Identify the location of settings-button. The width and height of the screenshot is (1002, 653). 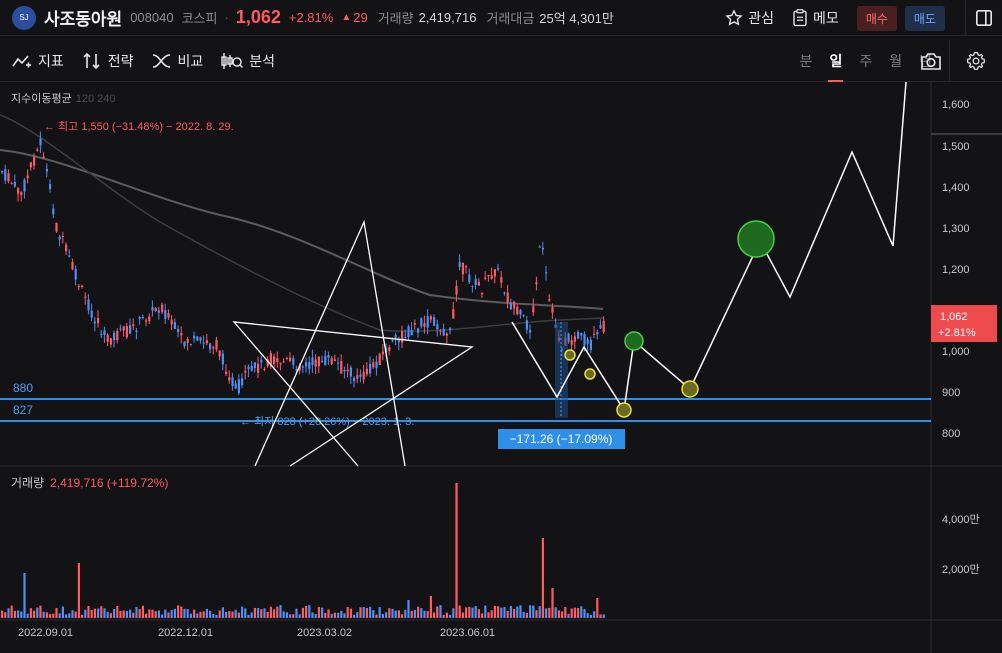
(975, 61).